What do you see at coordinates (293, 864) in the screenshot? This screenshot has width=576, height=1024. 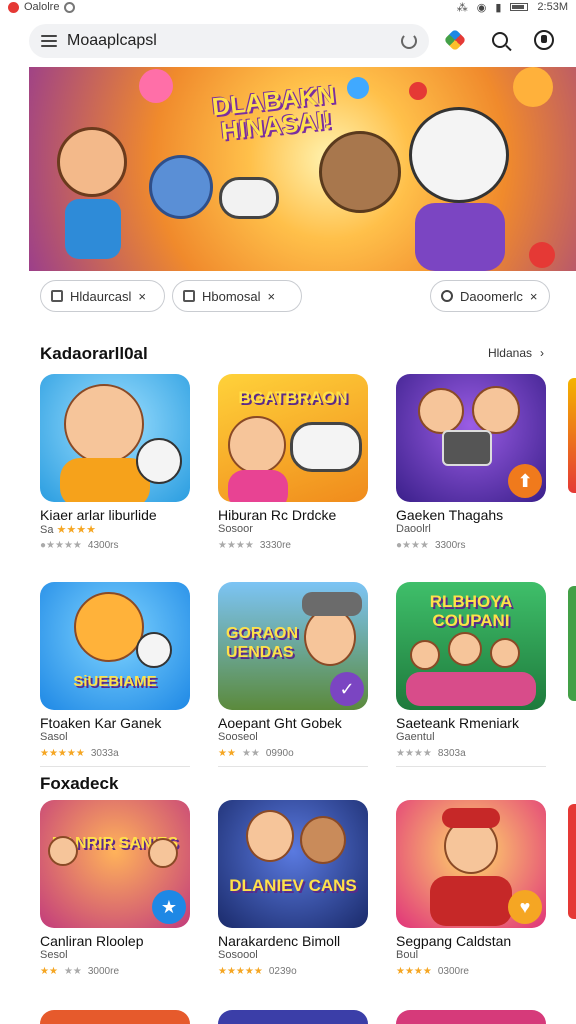 I see `app-tile: DLANIEV CANS` at bounding box center [293, 864].